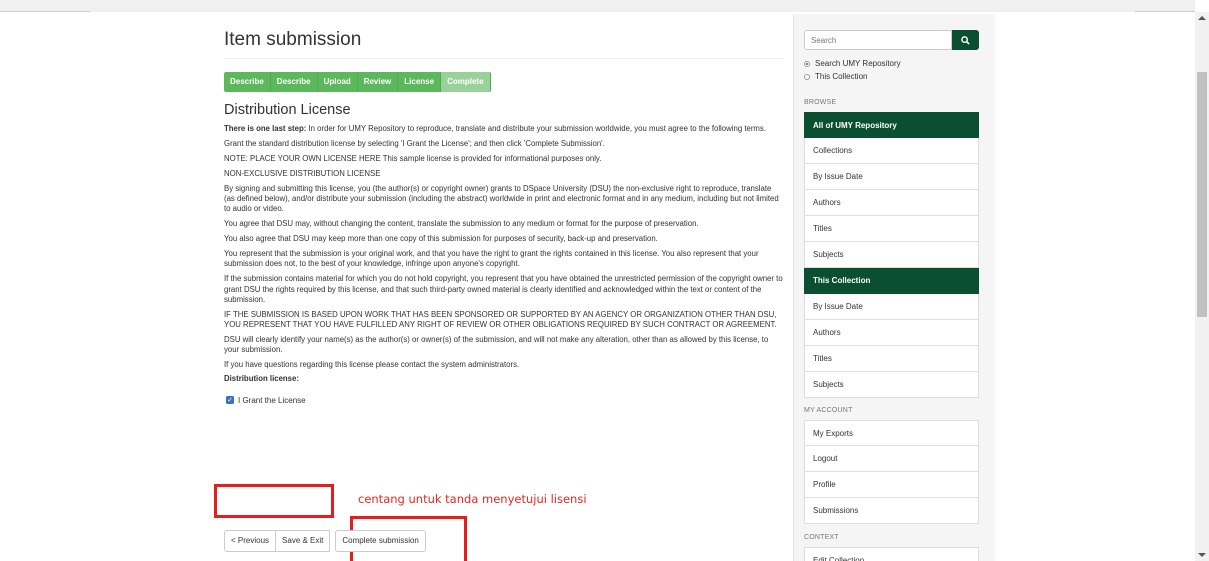 The width and height of the screenshot is (1209, 561). I want to click on progress-step-review: Review, so click(378, 82).